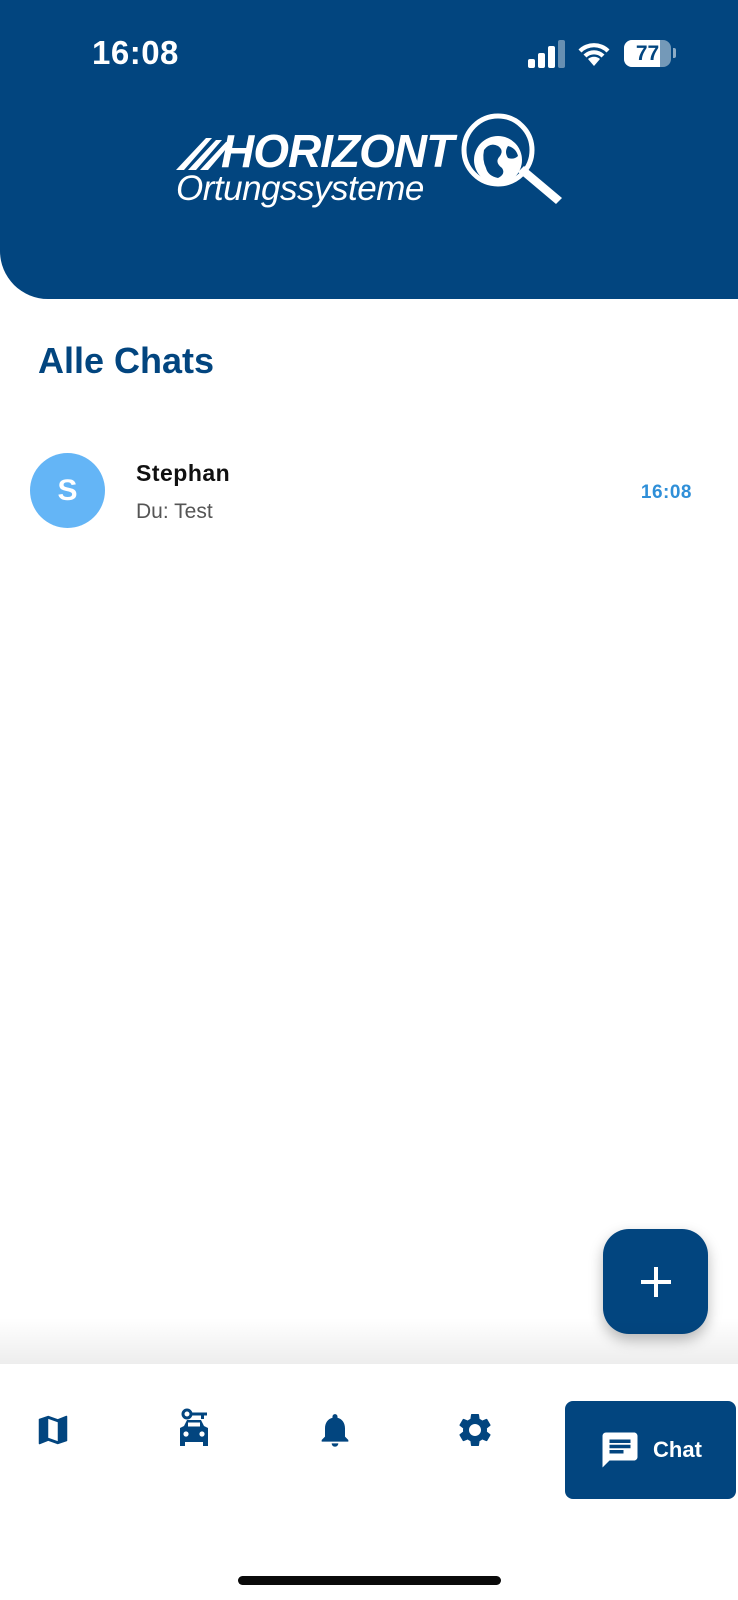  What do you see at coordinates (337, 151) in the screenshot?
I see `logo-wordmark: HORIZONT` at bounding box center [337, 151].